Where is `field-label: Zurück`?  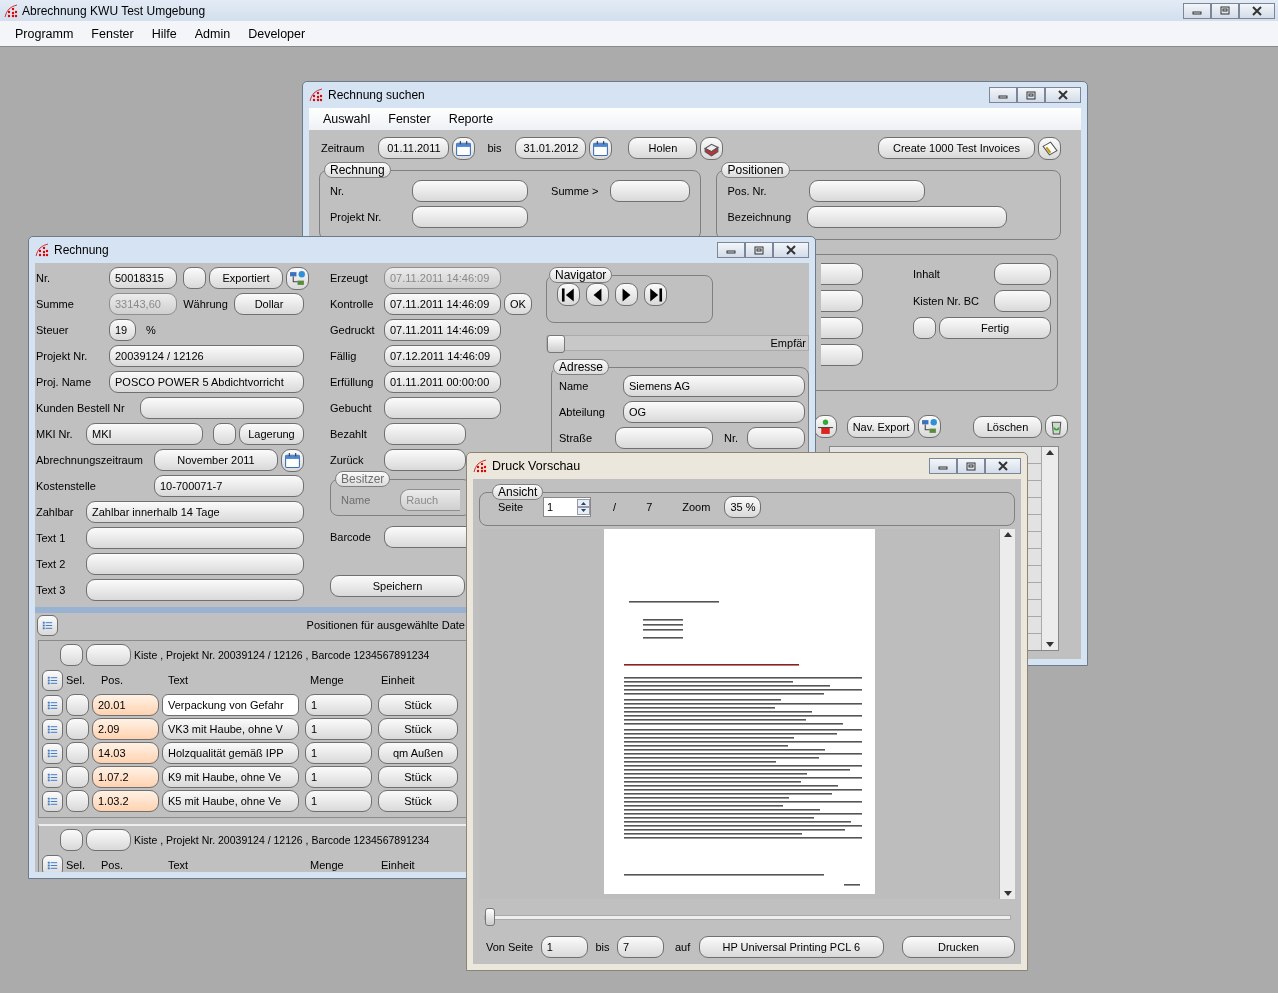
field-label: Zurück is located at coordinates (347, 460).